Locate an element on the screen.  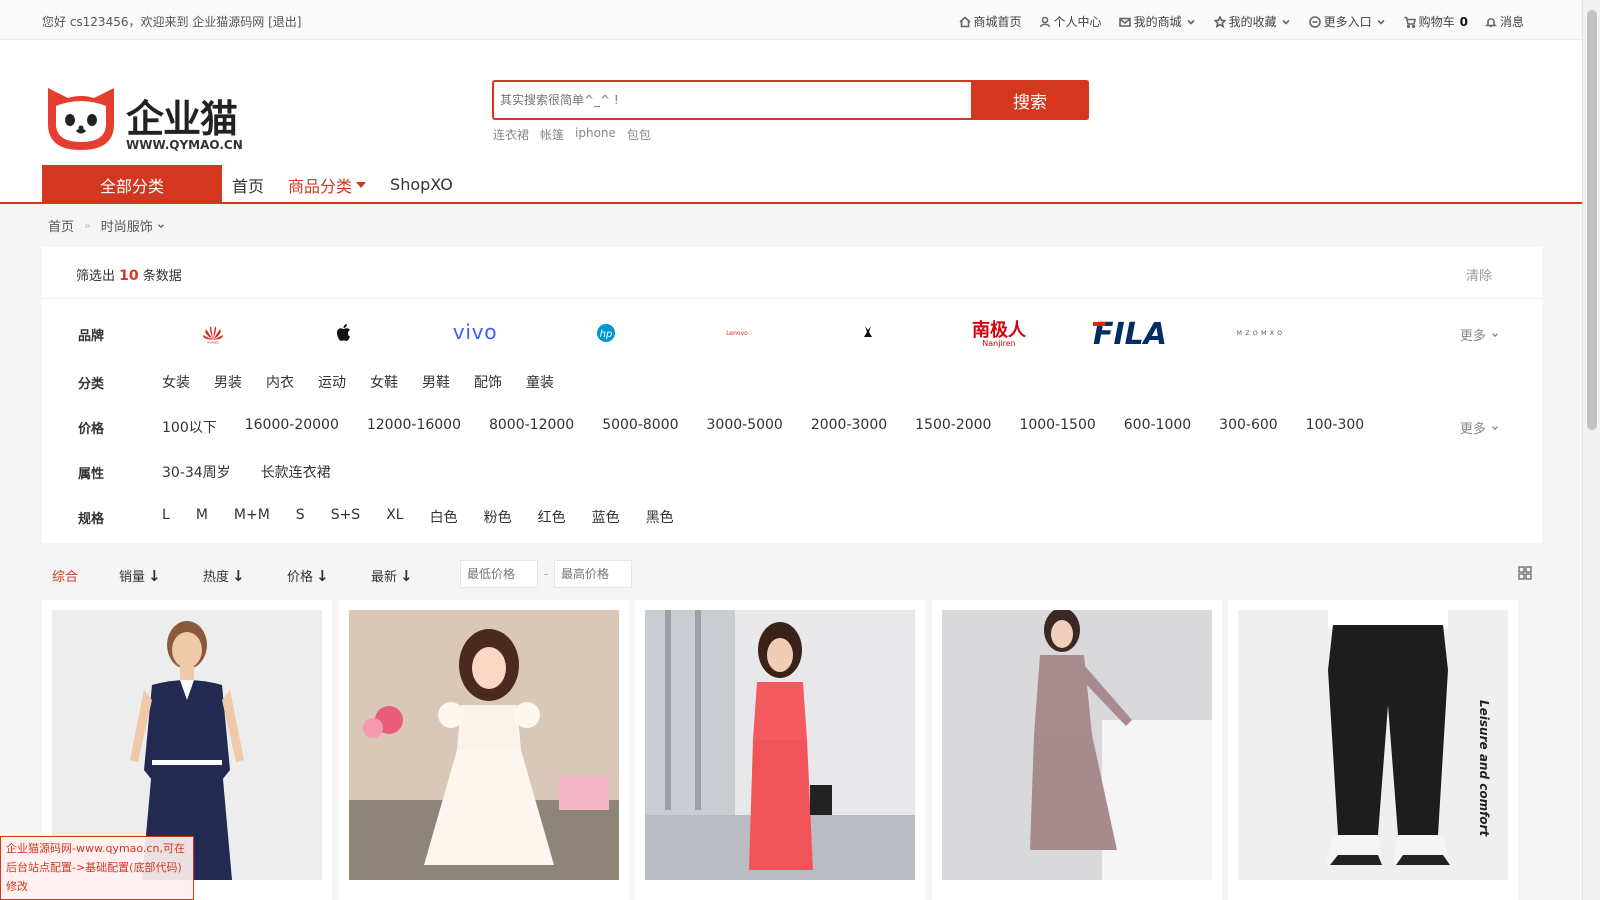
min-price-input is located at coordinates (499, 574).